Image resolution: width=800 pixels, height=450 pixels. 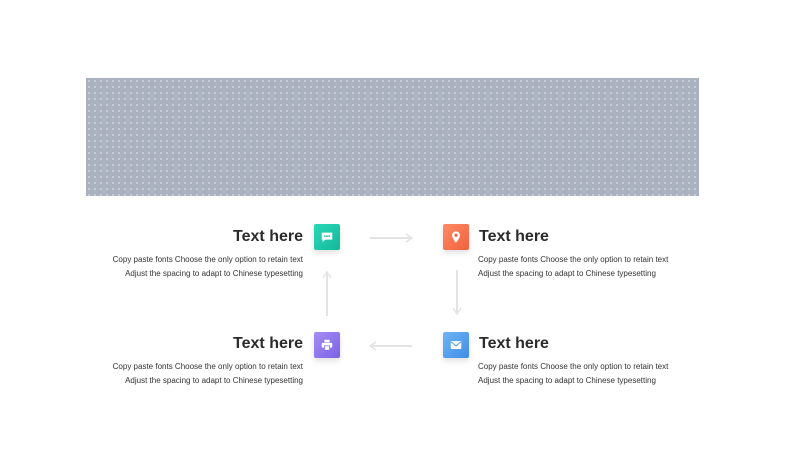 I want to click on mail-icon-box, so click(x=456, y=345).